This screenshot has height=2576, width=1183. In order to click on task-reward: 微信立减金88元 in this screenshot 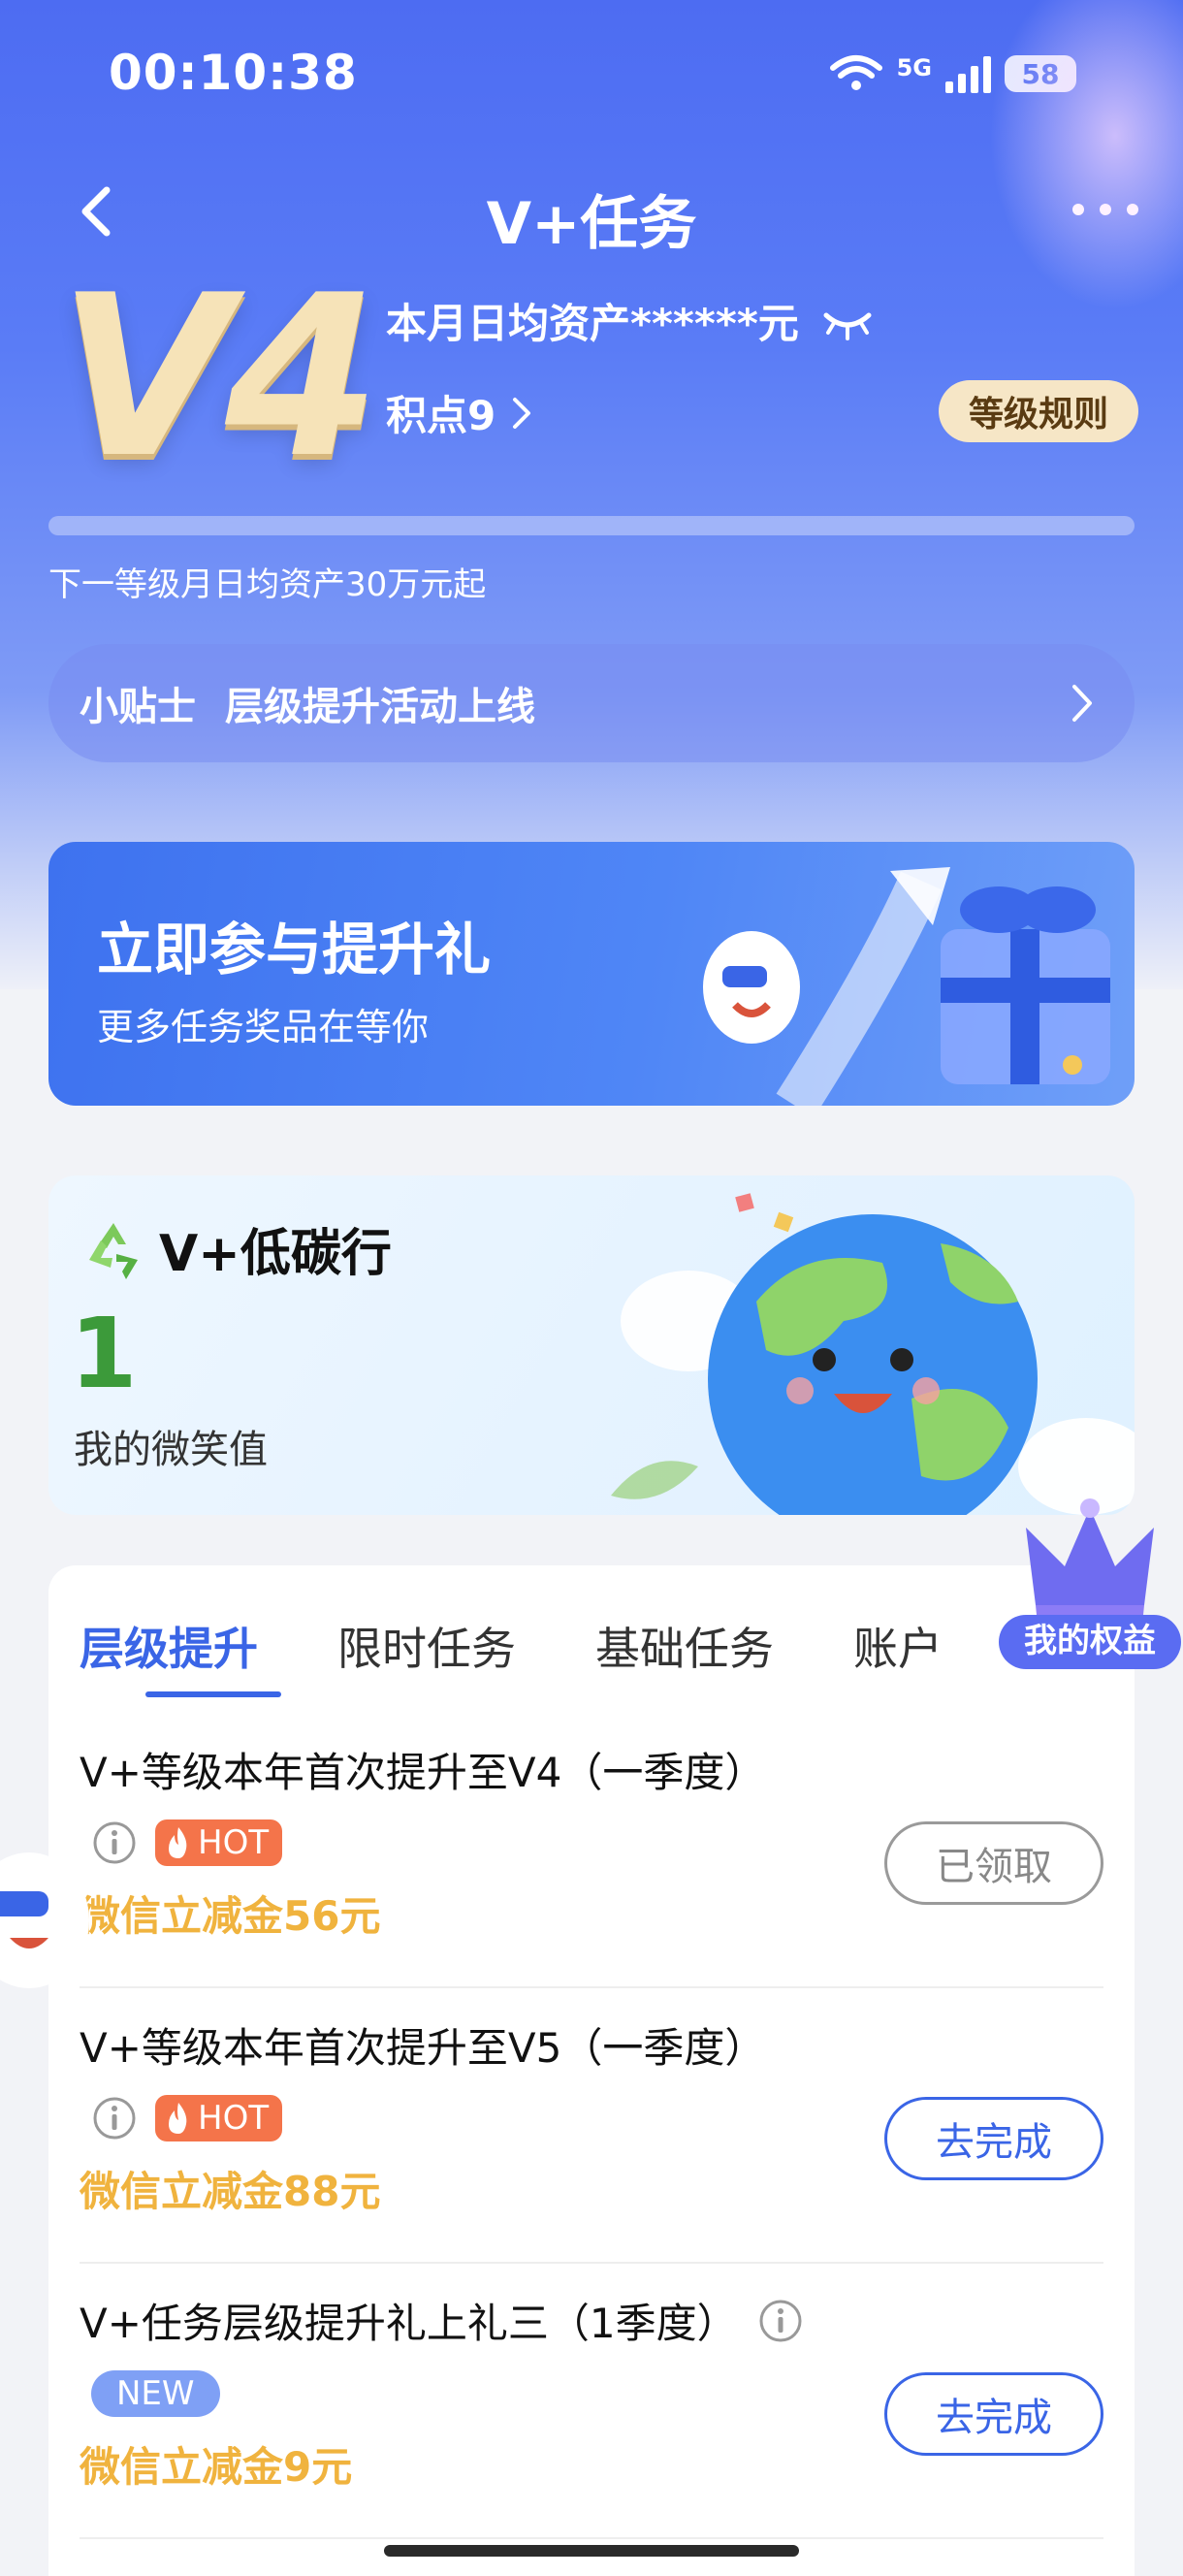, I will do `click(230, 2191)`.